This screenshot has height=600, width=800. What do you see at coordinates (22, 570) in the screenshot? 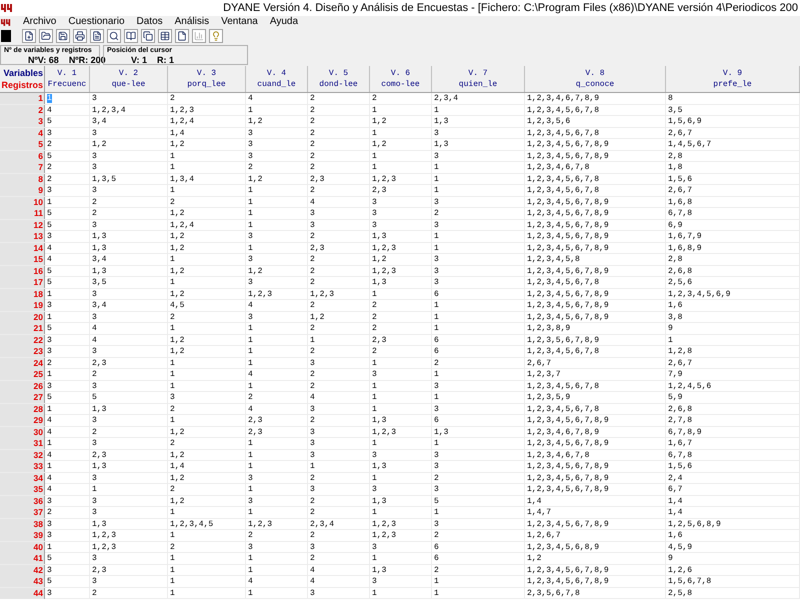
I see `row-header: 42` at bounding box center [22, 570].